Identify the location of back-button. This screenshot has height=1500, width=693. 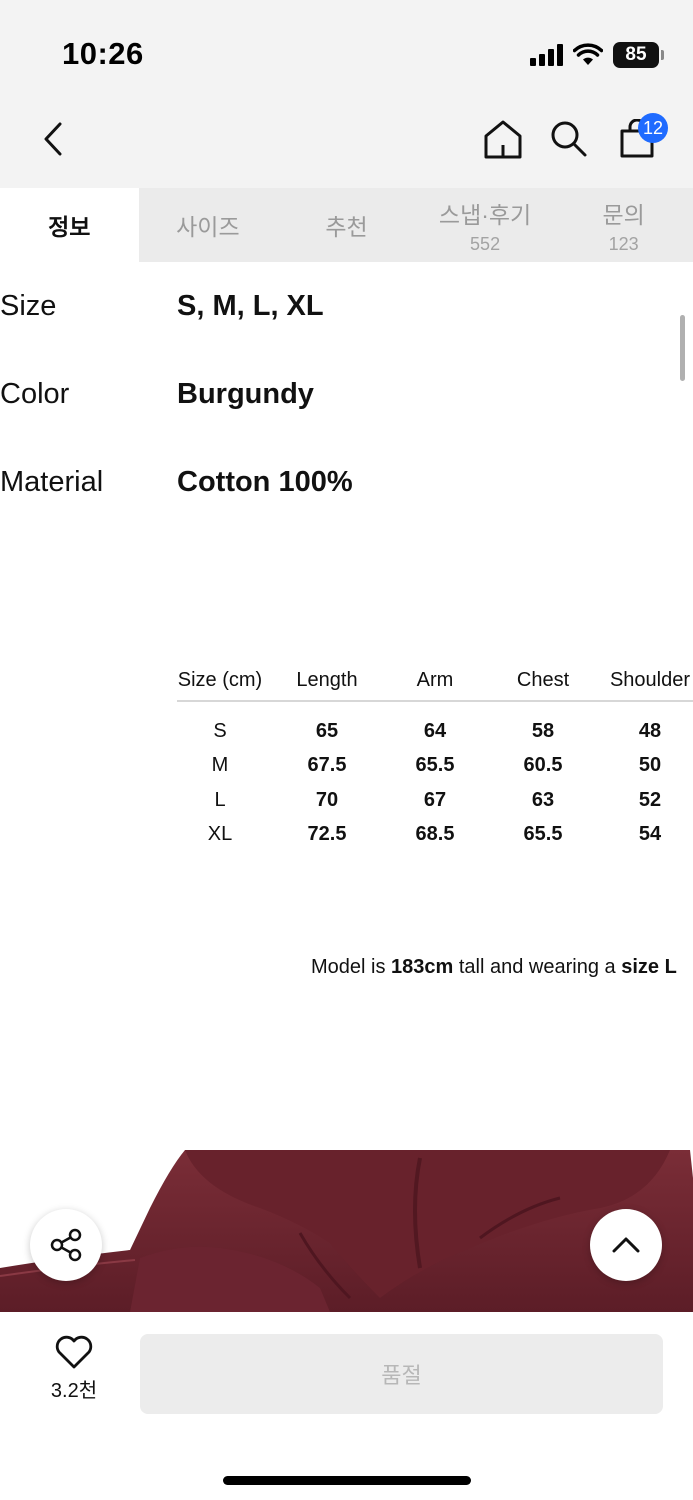
(53, 139).